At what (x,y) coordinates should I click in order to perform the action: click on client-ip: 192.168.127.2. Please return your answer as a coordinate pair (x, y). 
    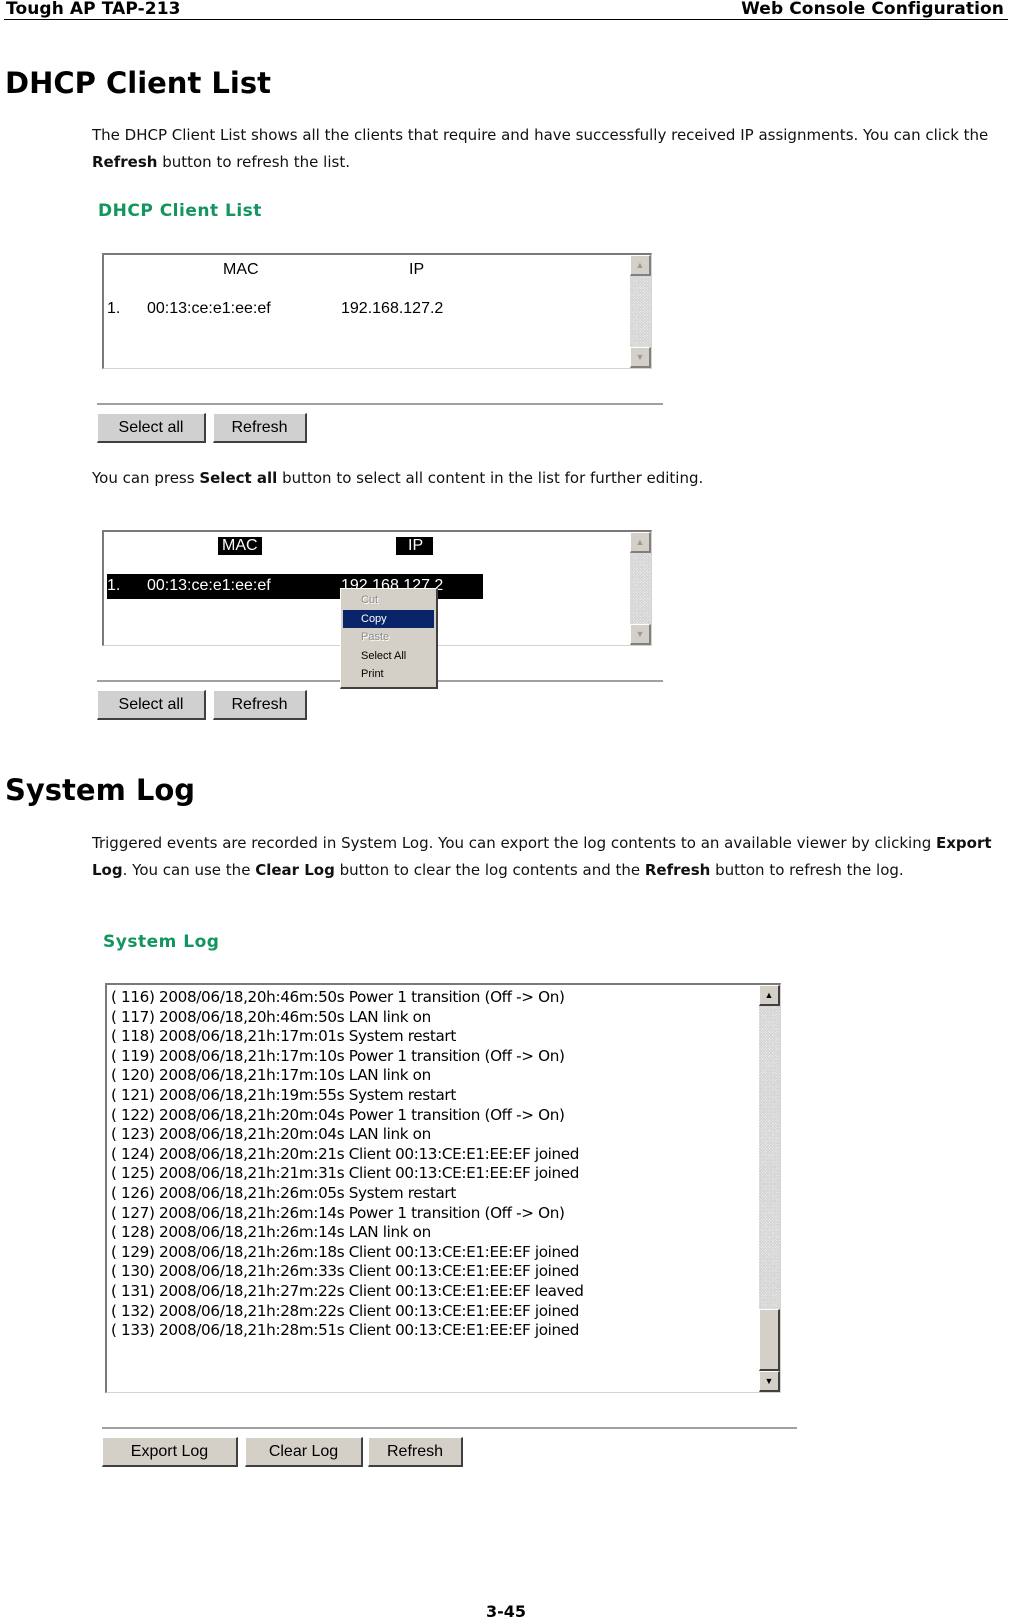
    Looking at the image, I should click on (392, 308).